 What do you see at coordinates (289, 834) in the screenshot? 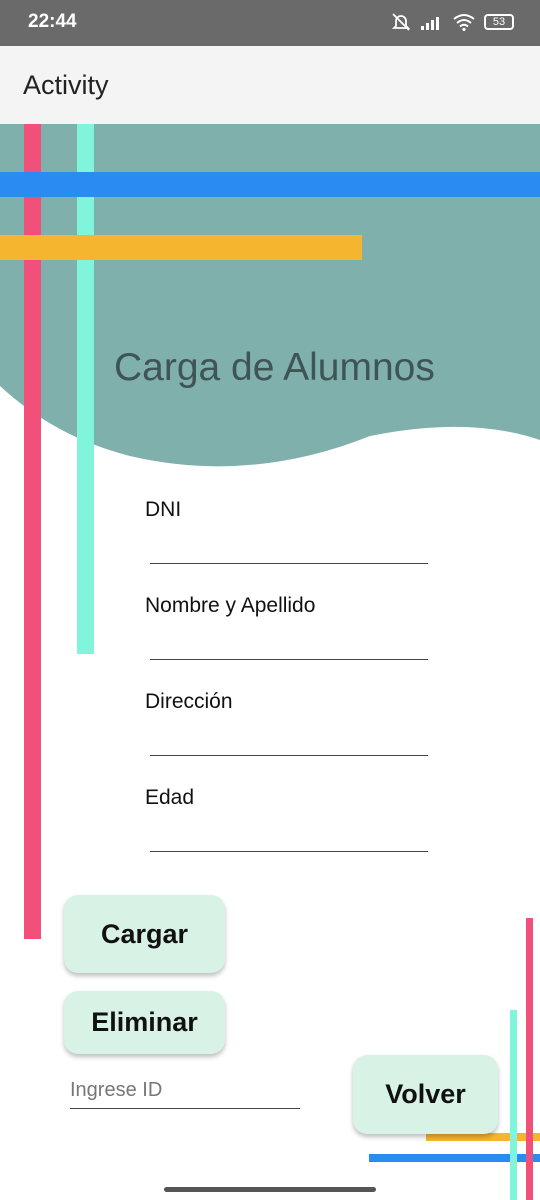
I see `edad-field` at bounding box center [289, 834].